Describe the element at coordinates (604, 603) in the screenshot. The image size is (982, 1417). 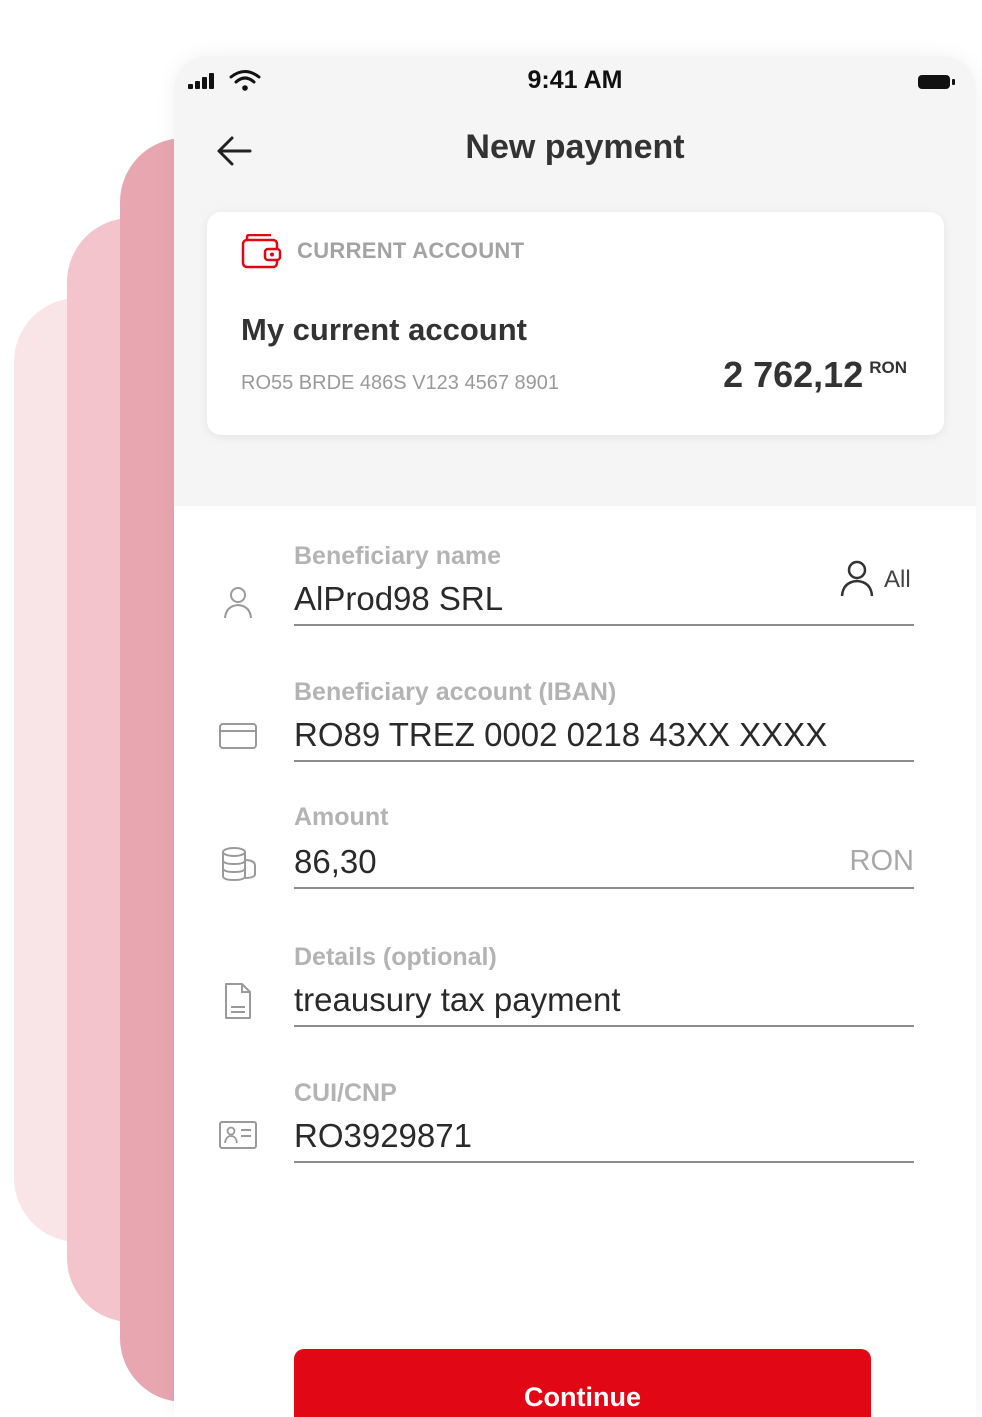
I see `beneficiary-name-input: AlProd98 SRL` at that location.